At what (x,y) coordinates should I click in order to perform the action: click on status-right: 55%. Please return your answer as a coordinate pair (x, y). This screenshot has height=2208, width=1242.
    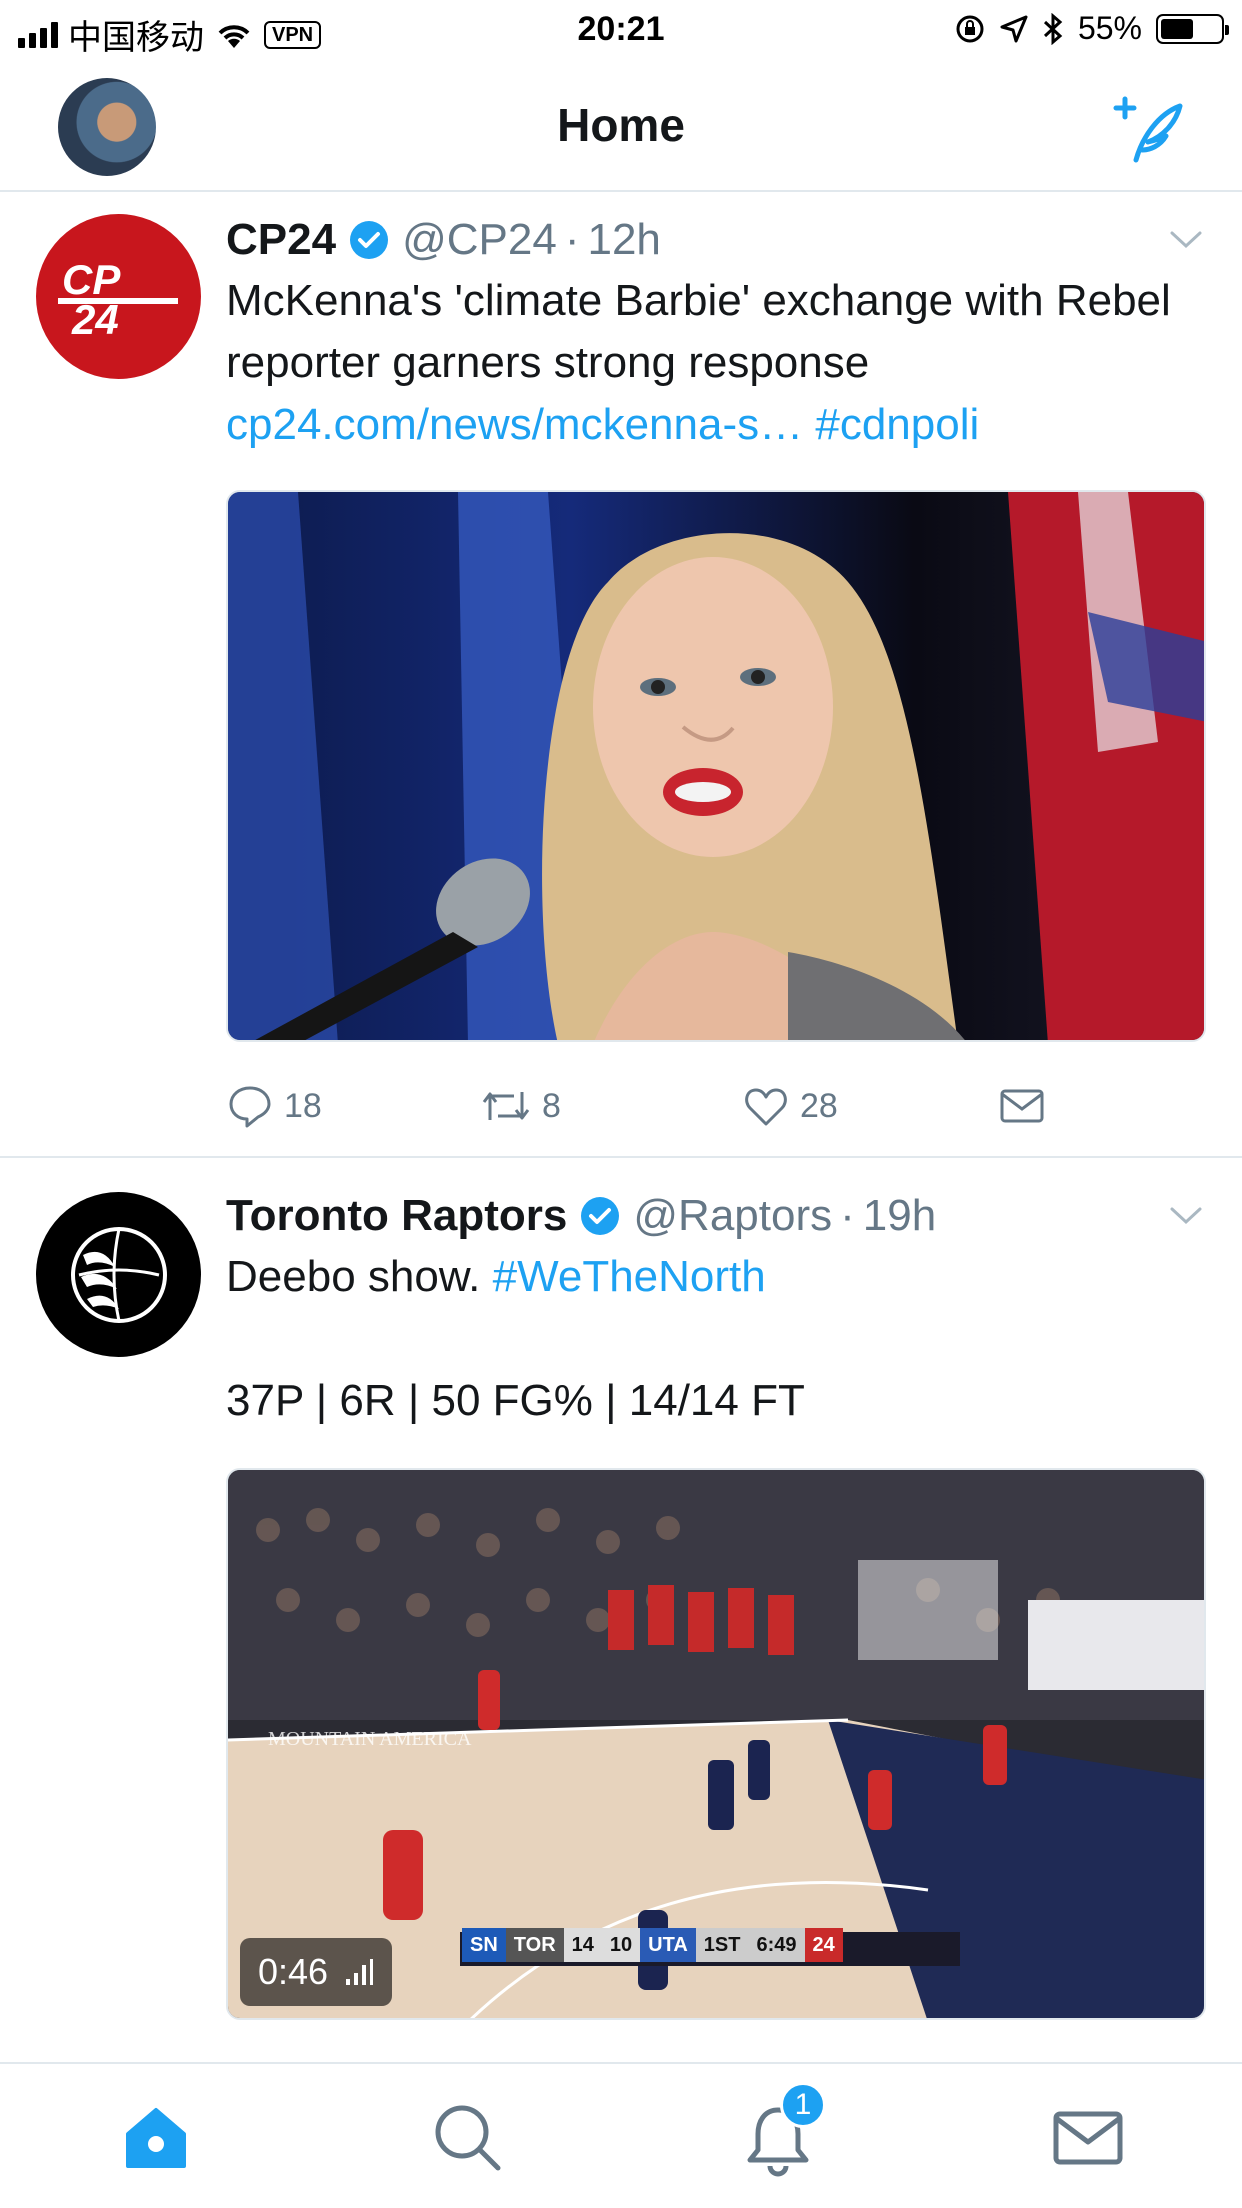
    Looking at the image, I should click on (1091, 28).